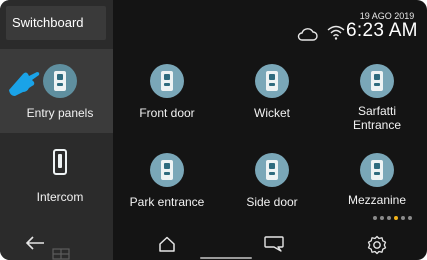  Describe the element at coordinates (272, 113) in the screenshot. I see `tile-label: Wicket` at that location.